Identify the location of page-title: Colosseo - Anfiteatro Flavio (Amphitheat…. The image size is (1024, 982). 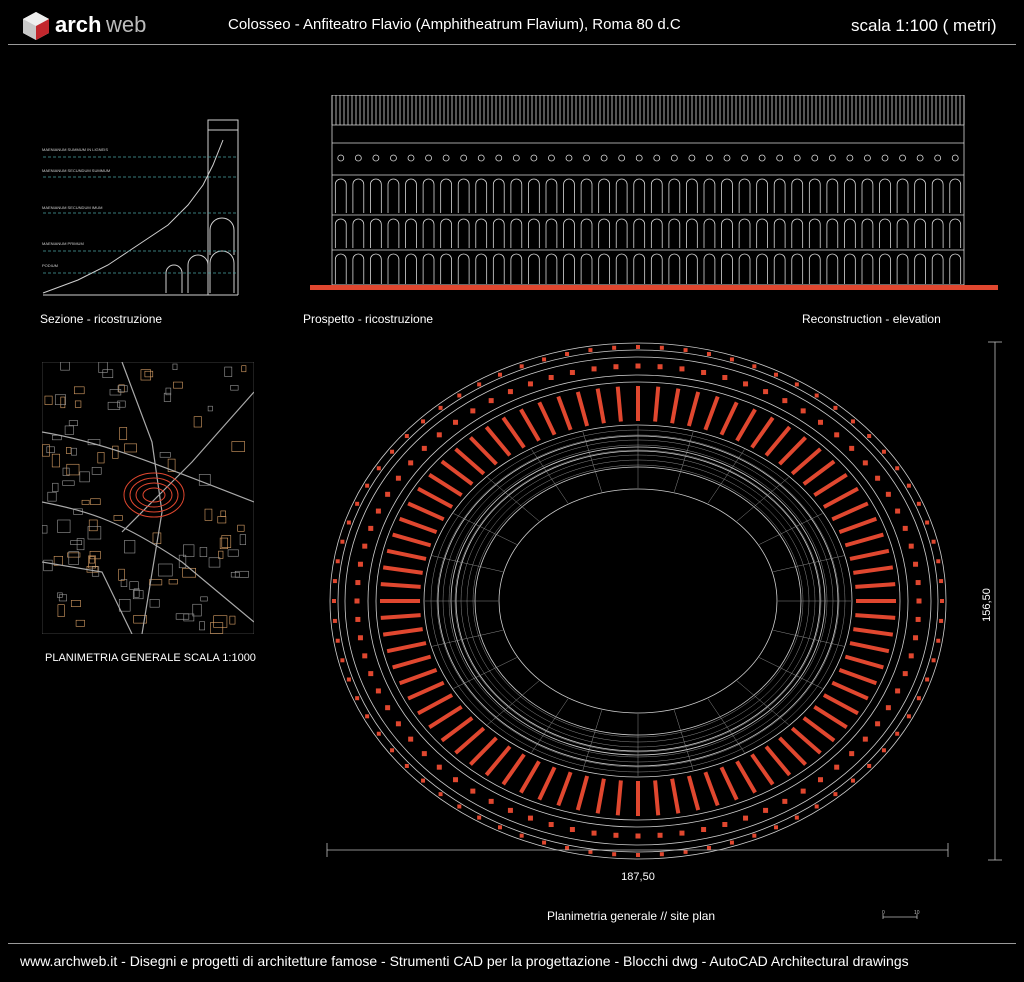
(454, 24).